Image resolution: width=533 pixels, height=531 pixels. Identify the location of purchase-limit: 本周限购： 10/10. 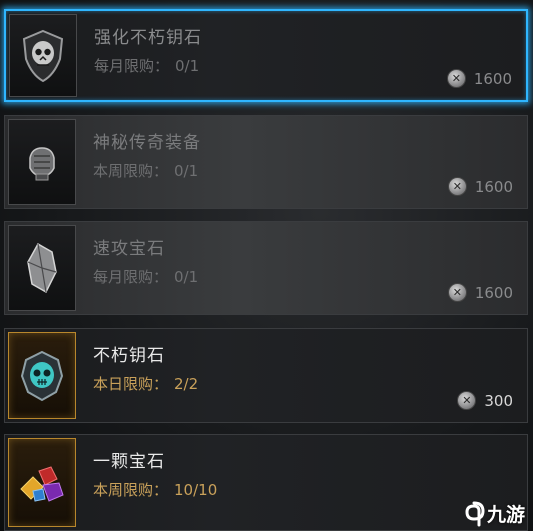
(155, 489).